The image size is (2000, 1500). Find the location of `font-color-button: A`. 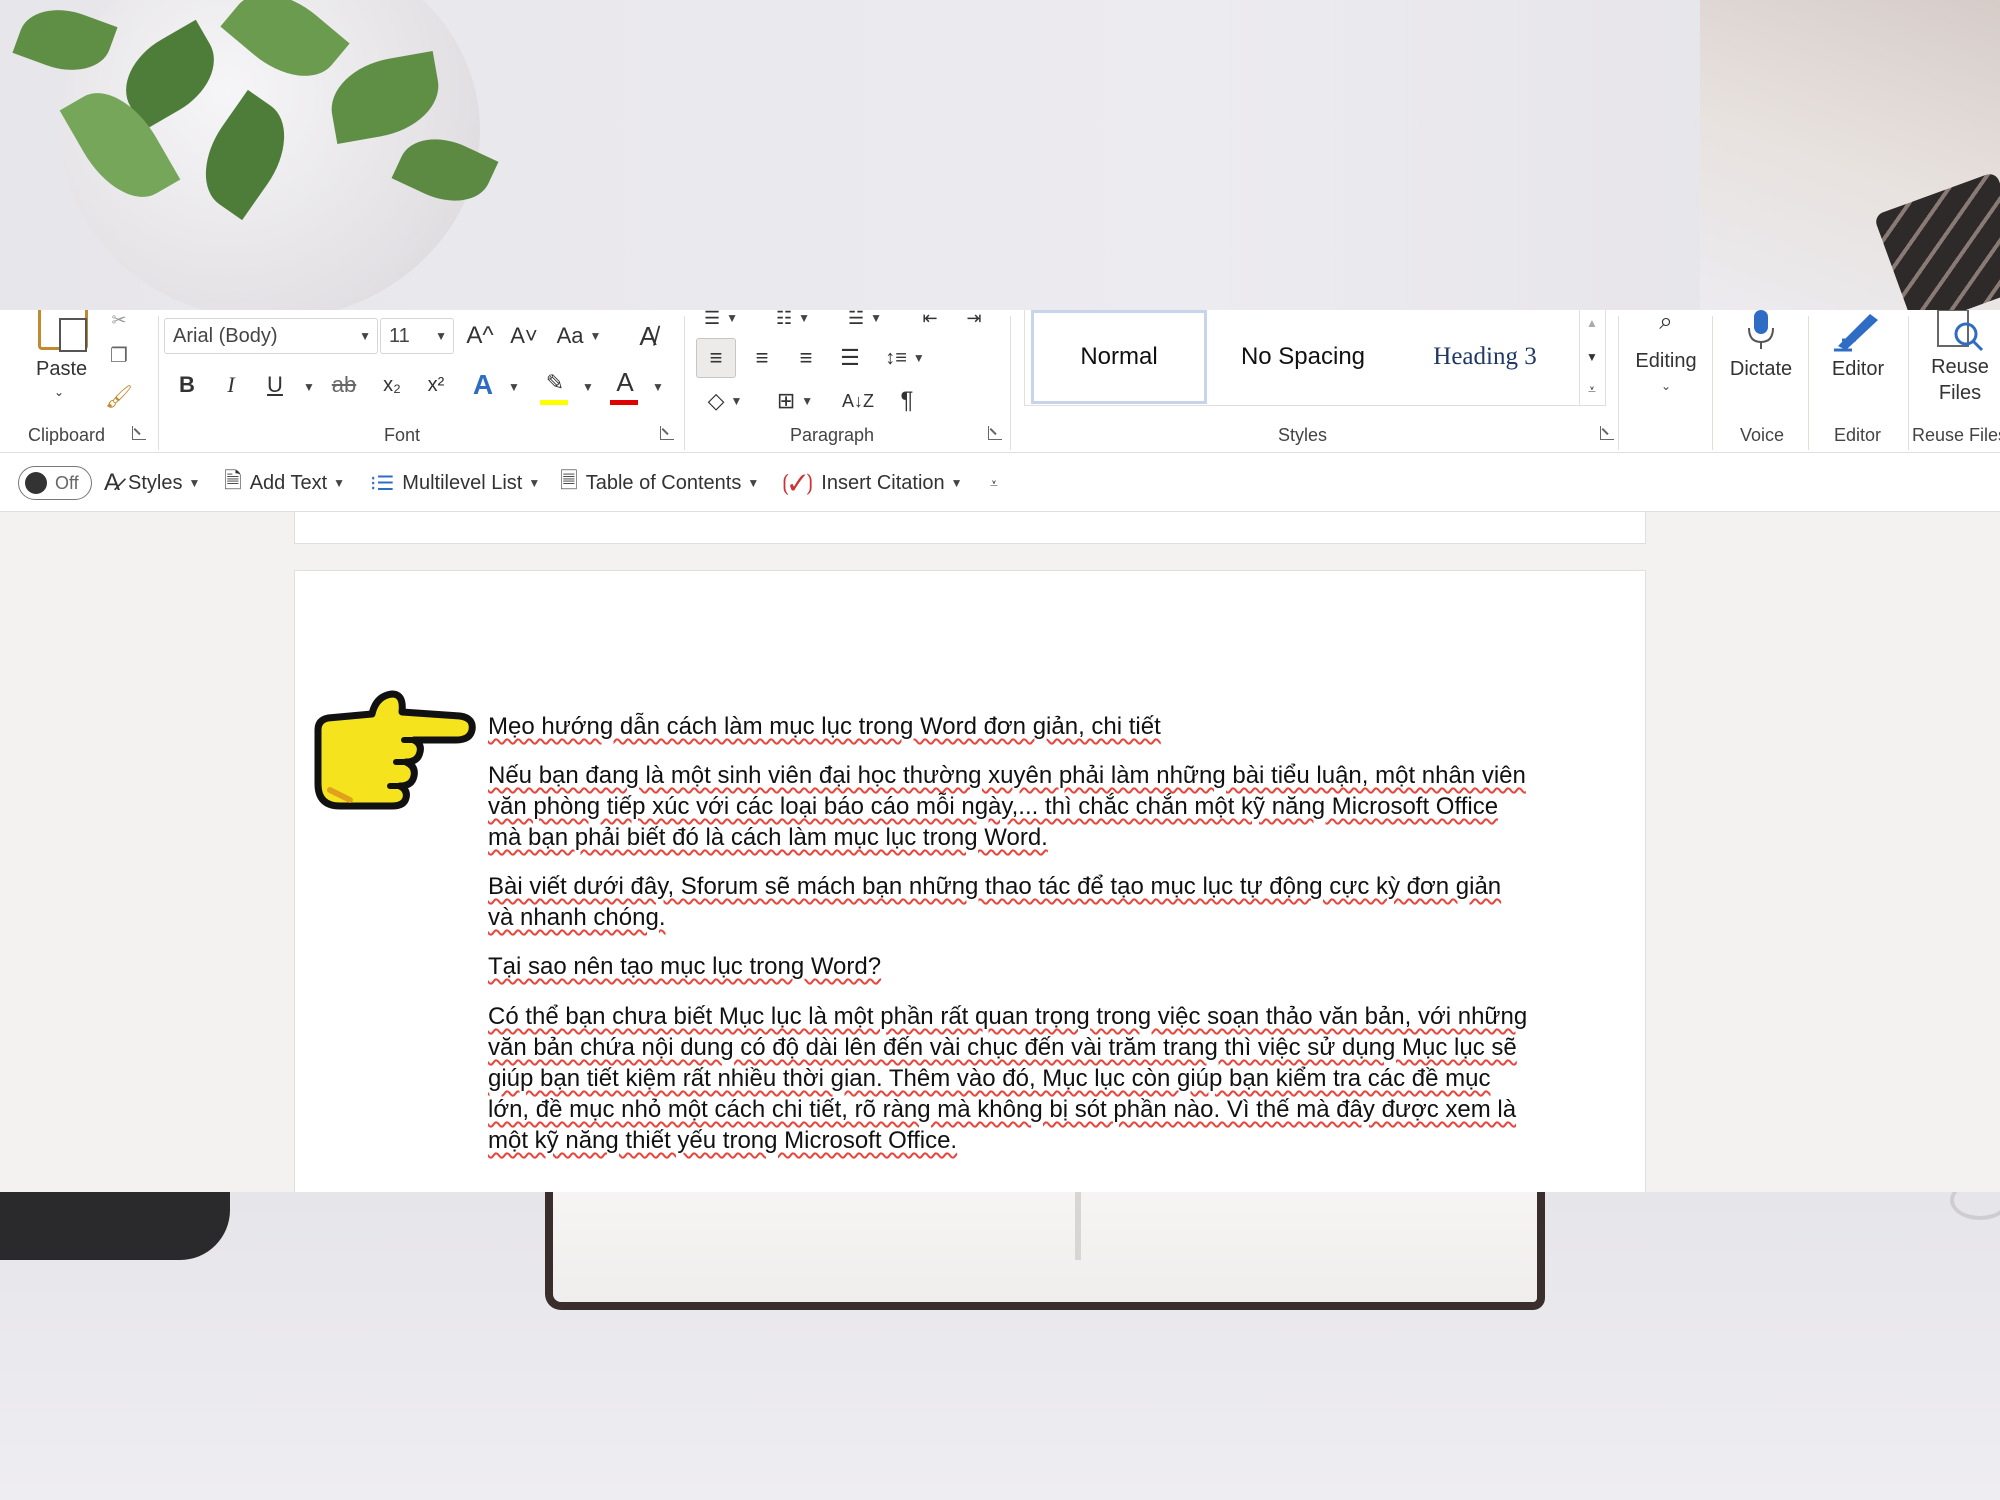

font-color-button: A is located at coordinates (625, 382).